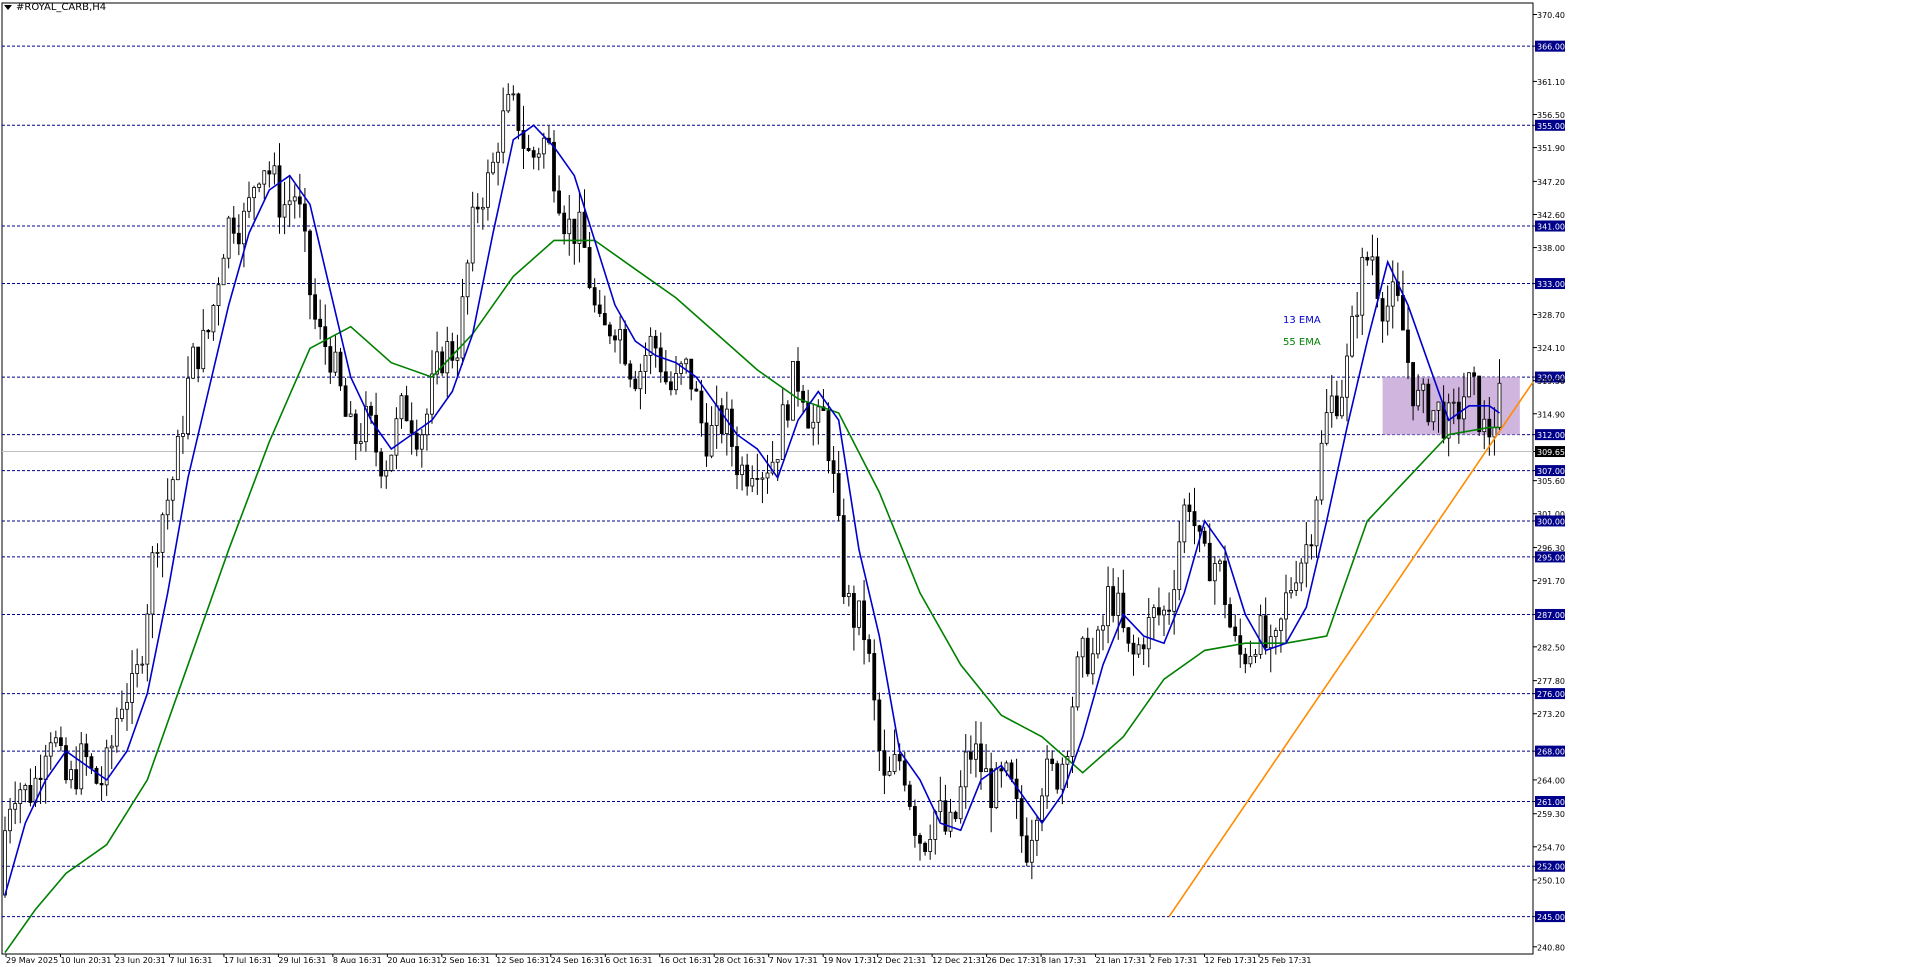  What do you see at coordinates (1551, 814) in the screenshot?
I see `y-tick-label: 259.30` at bounding box center [1551, 814].